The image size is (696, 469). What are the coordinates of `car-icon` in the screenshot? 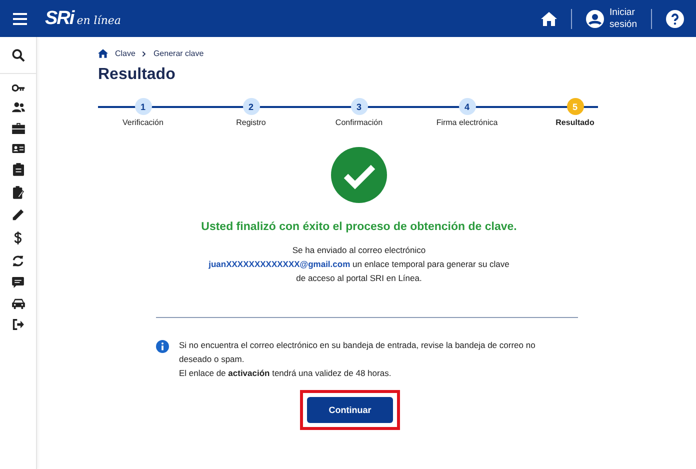 It's located at (18, 303).